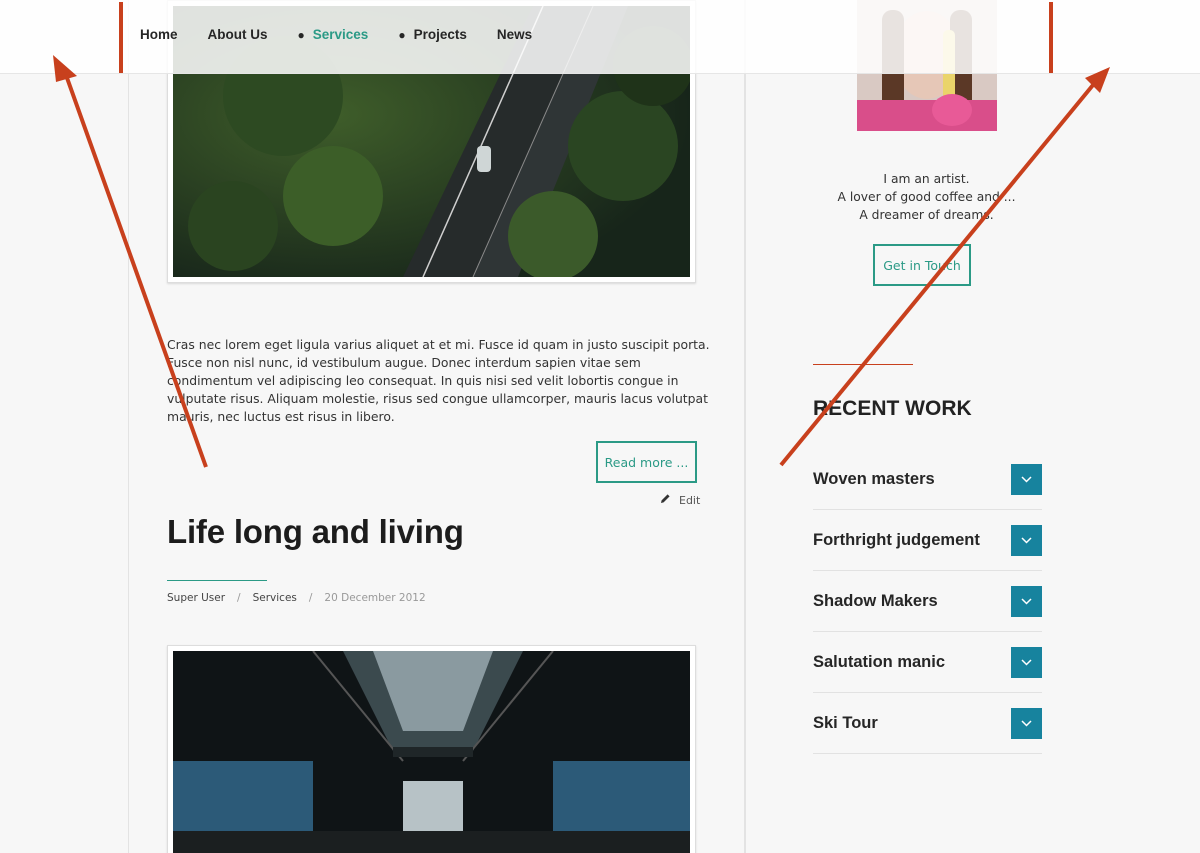  I want to click on nav-label: Home, so click(159, 34).